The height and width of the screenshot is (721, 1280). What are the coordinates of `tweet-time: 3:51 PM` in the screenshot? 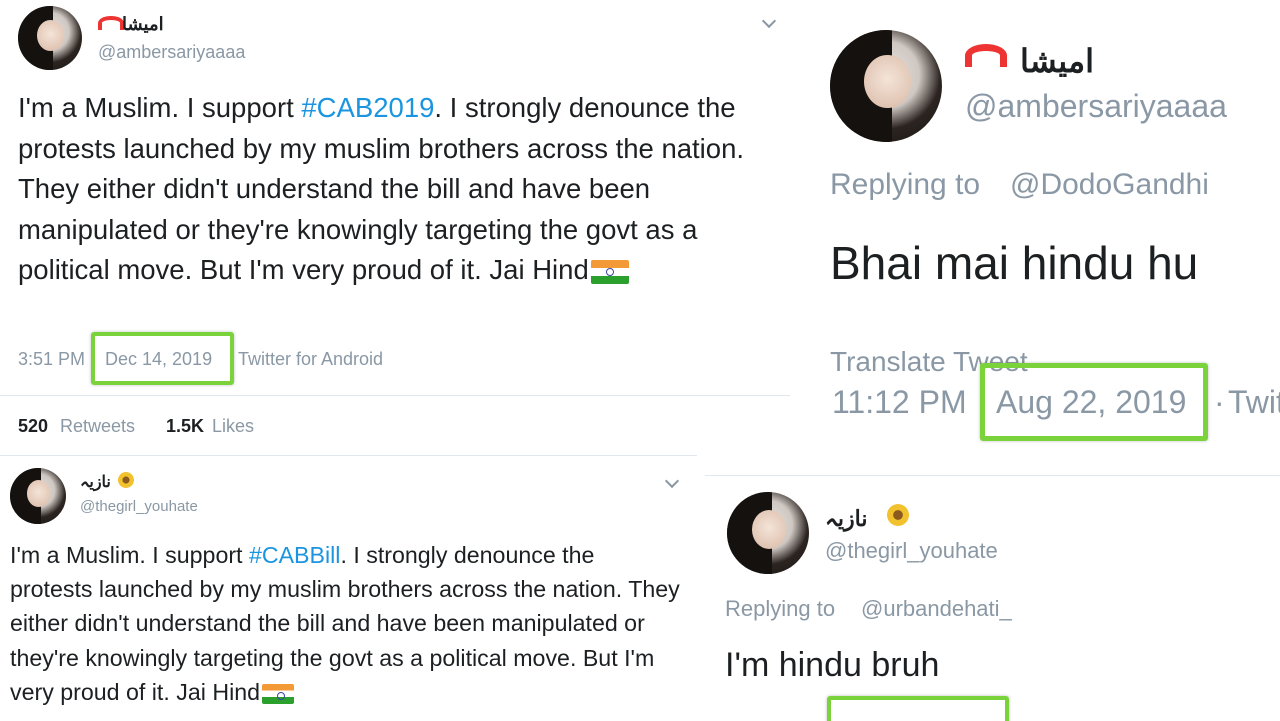 It's located at (51, 359).